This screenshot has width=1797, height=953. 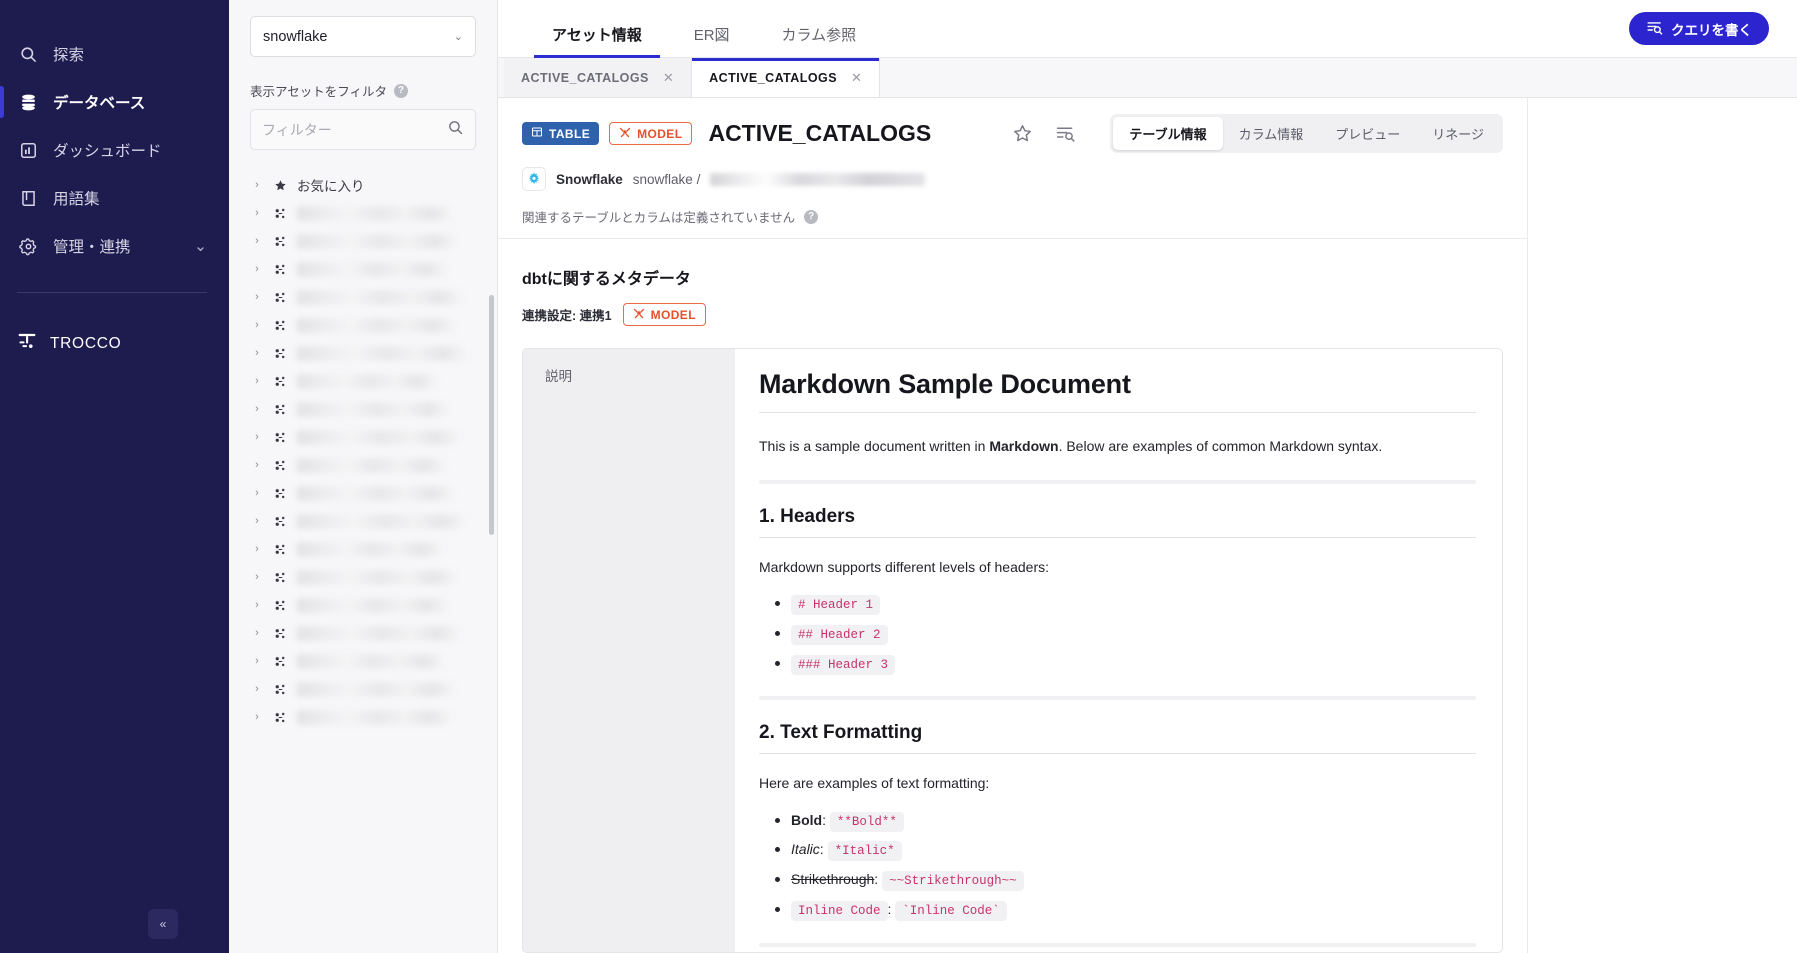 What do you see at coordinates (805, 849) in the screenshot?
I see `list-item-label: Italic` at bounding box center [805, 849].